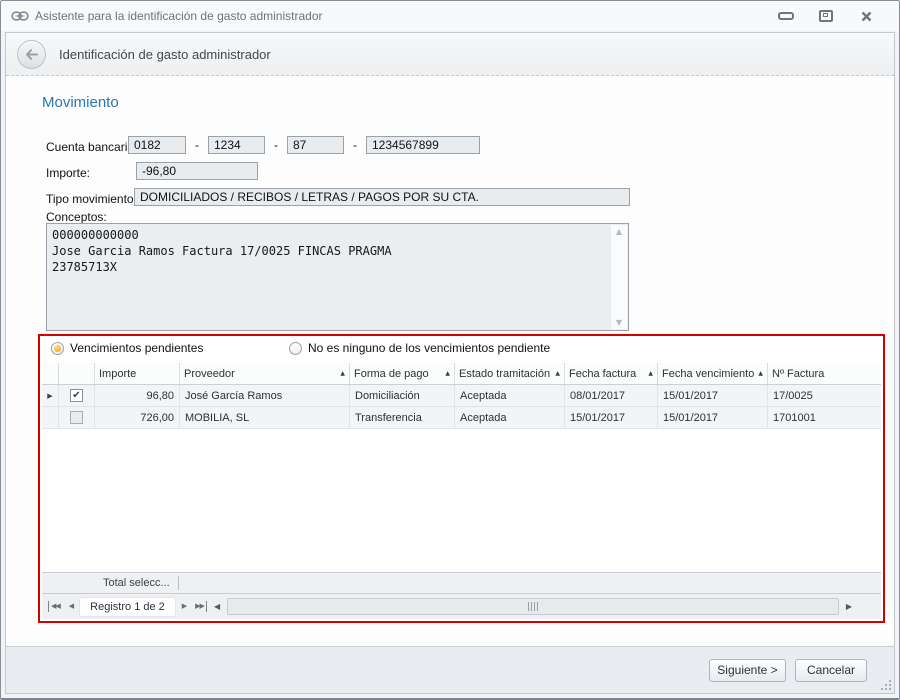  What do you see at coordinates (91, 199) in the screenshot?
I see `tipo-movimiento-label: Tipo movimiento:` at bounding box center [91, 199].